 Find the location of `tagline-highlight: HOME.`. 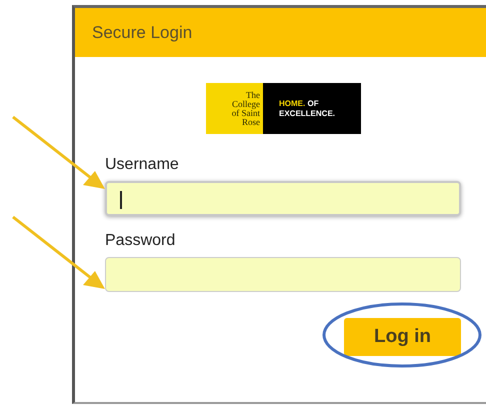

tagline-highlight: HOME. is located at coordinates (292, 103).